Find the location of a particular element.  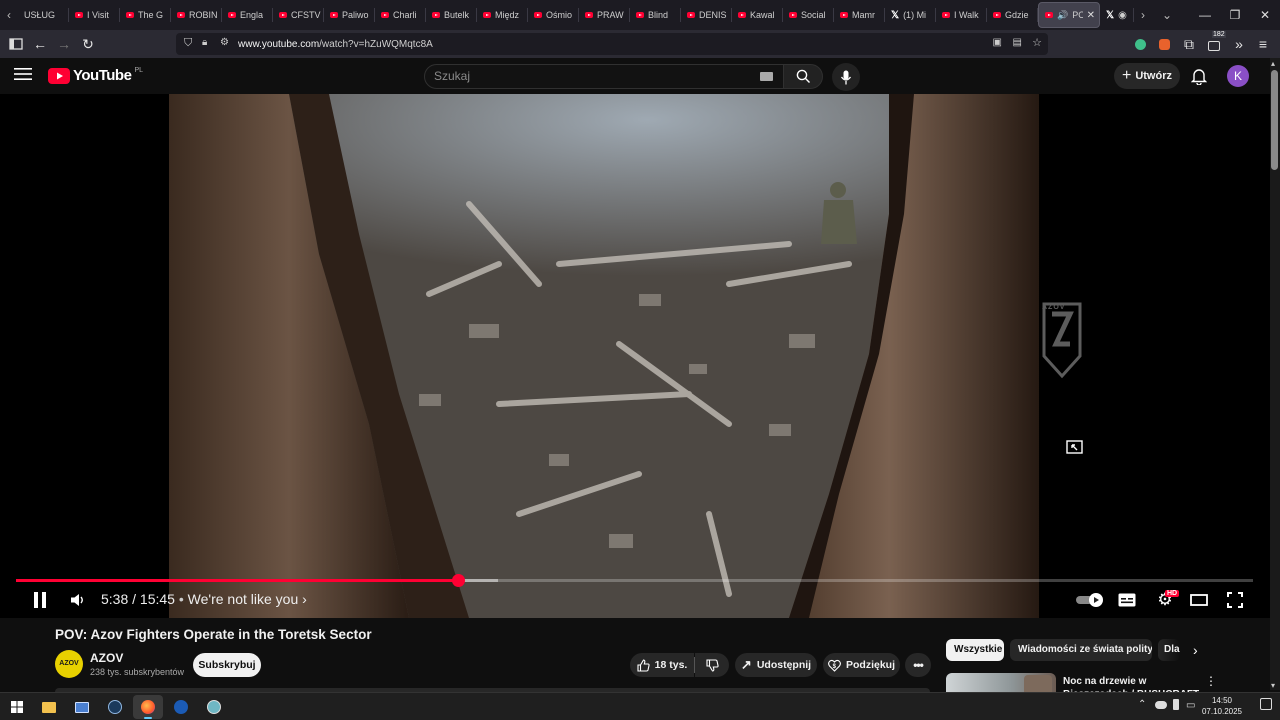

lock-icon: 🔒︎ is located at coordinates (204, 42).